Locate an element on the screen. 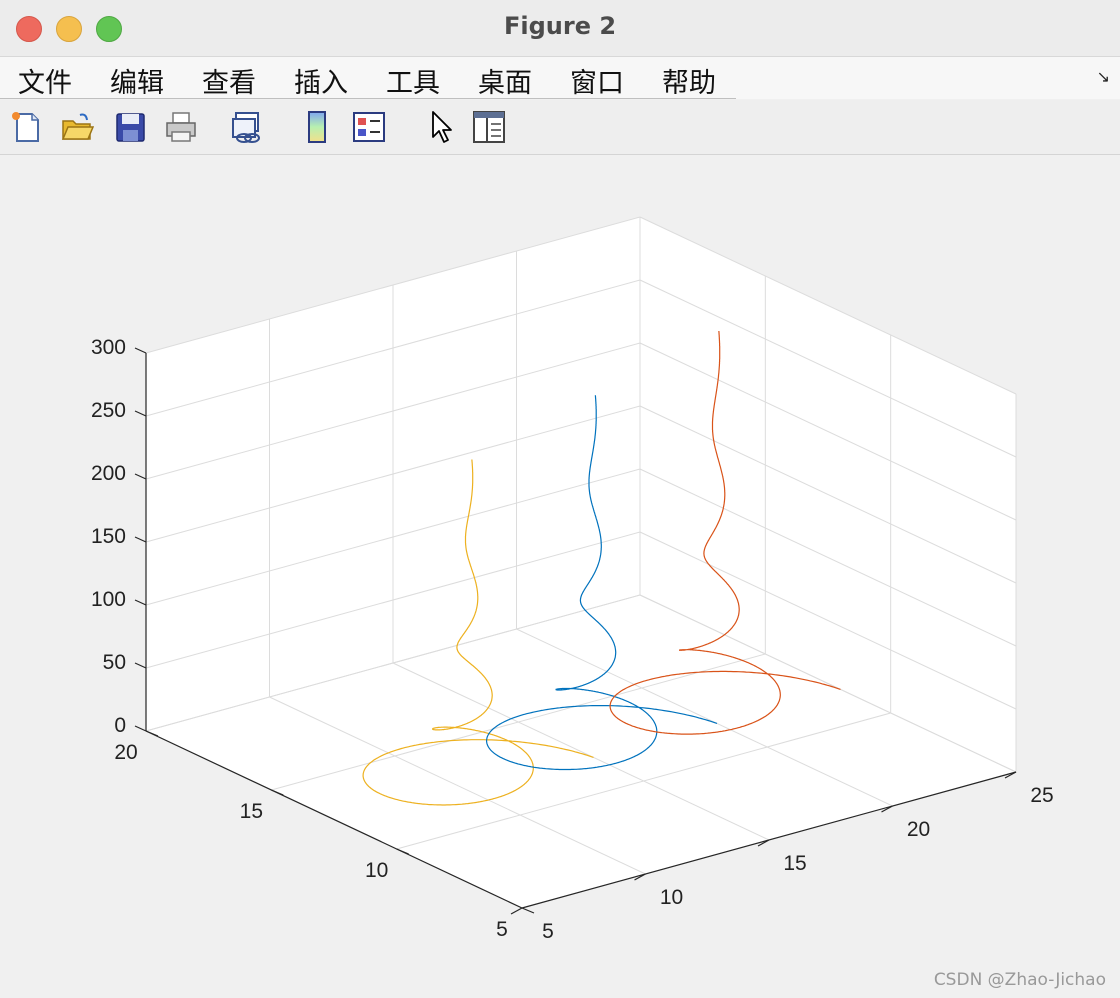  save-icon is located at coordinates (130, 127).